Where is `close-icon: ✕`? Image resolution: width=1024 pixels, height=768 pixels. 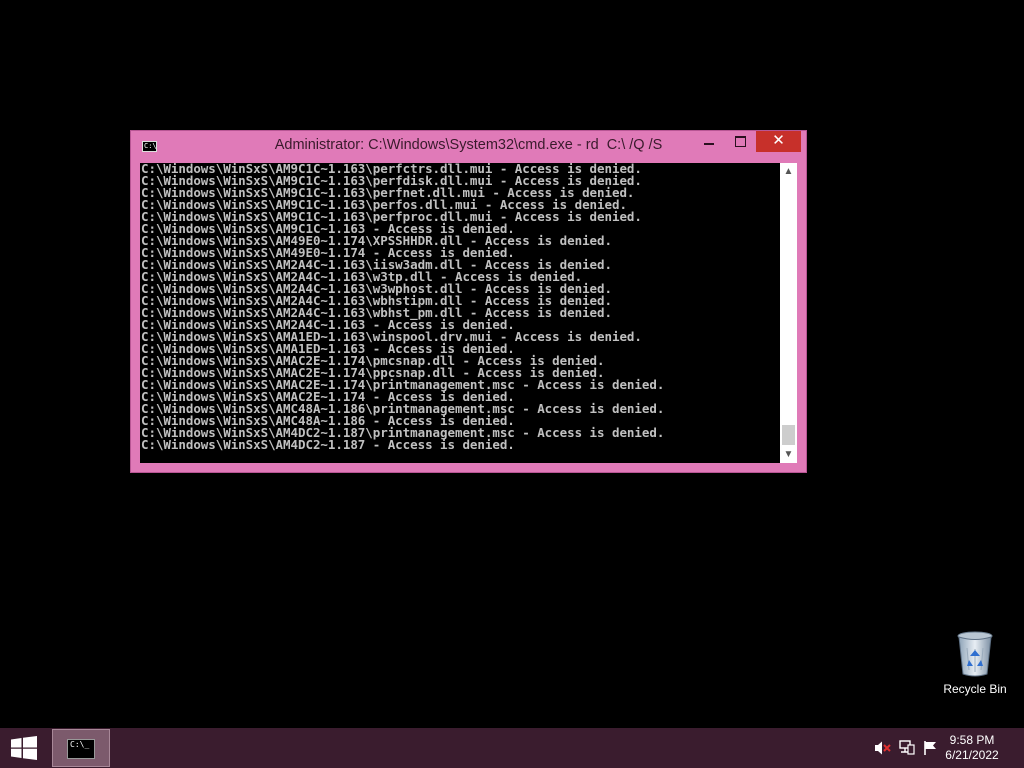
close-icon: ✕ is located at coordinates (778, 140).